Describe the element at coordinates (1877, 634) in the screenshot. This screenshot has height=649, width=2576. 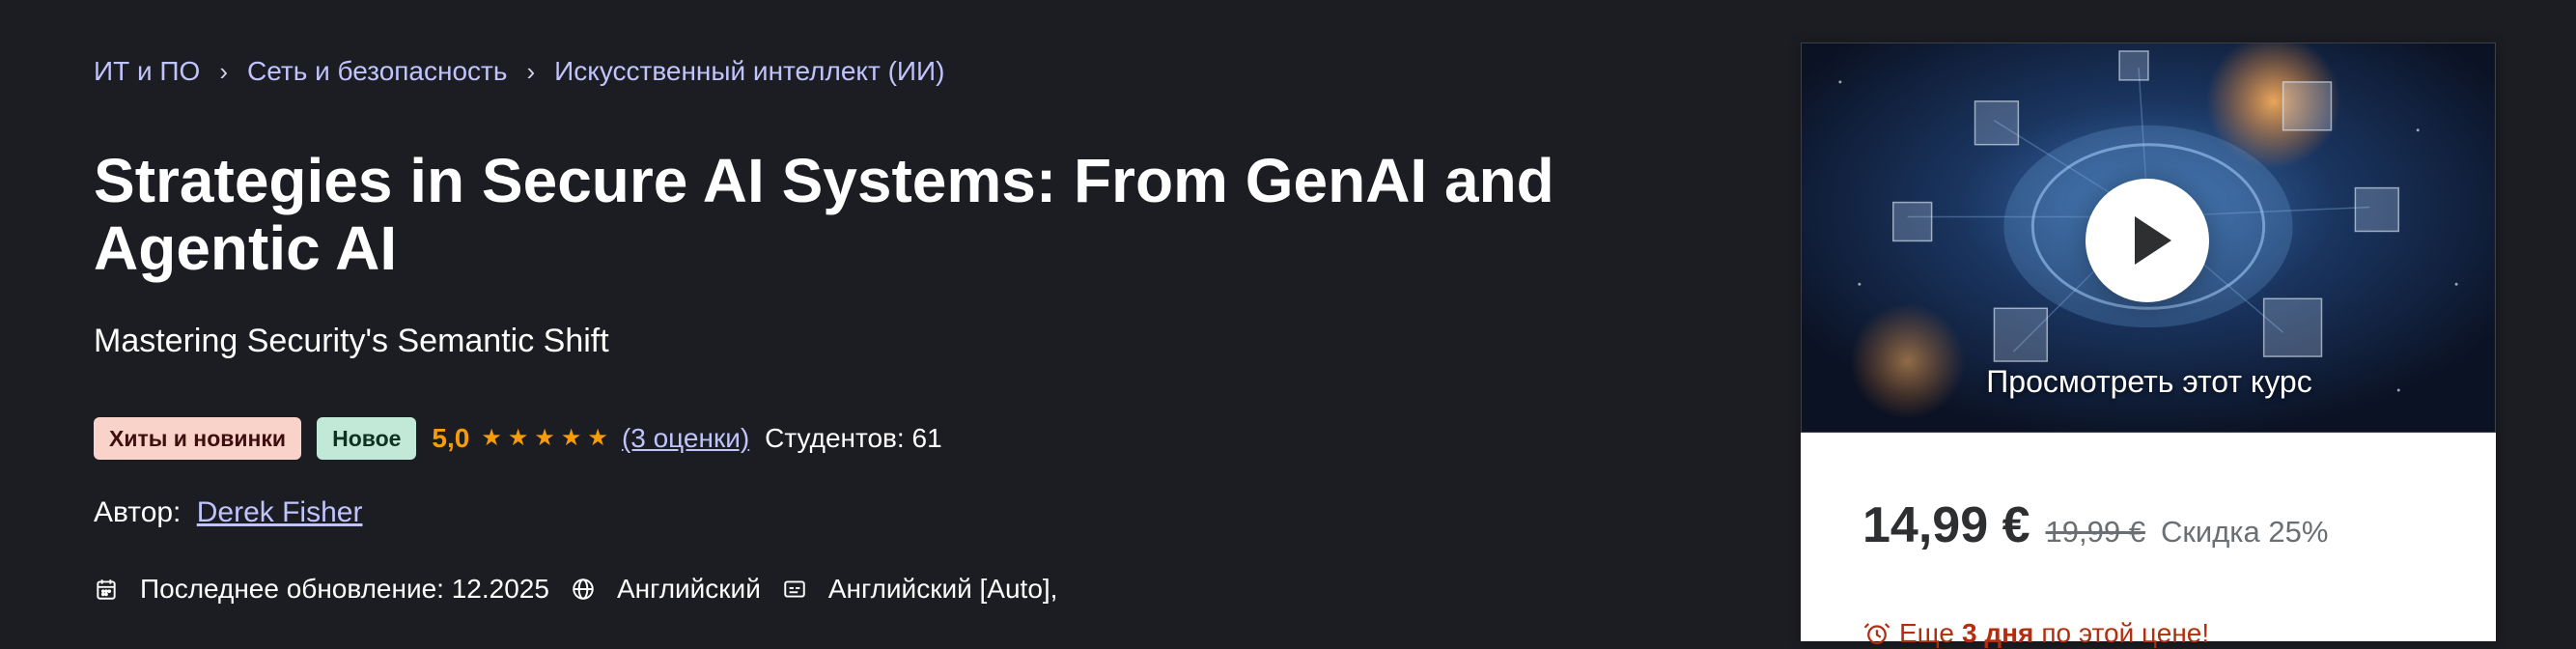
I see `alarm-clock-icon` at that location.